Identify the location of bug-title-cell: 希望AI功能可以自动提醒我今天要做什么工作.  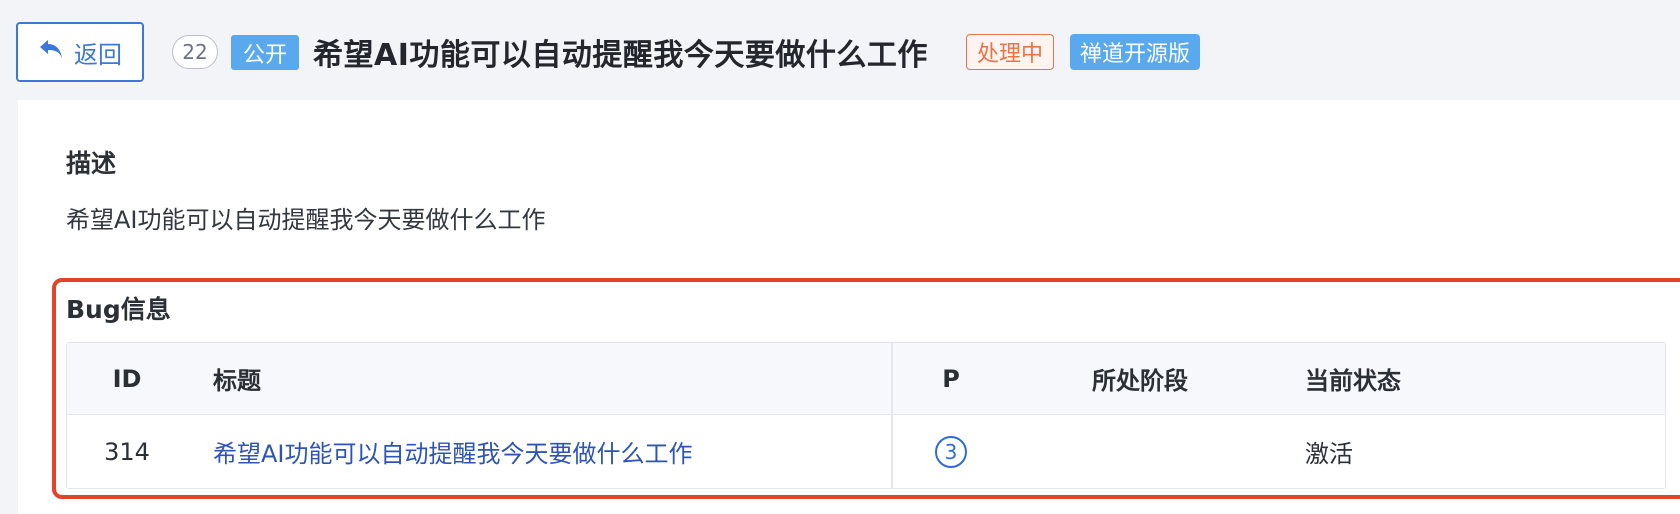
(453, 451).